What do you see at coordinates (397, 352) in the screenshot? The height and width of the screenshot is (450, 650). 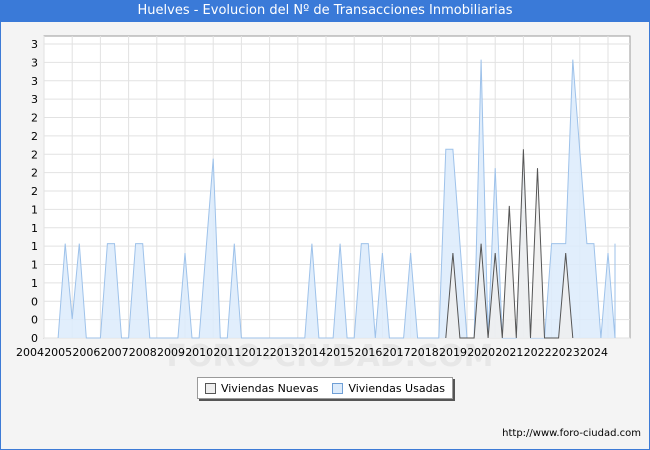 I see `x-tick-label: 2017` at bounding box center [397, 352].